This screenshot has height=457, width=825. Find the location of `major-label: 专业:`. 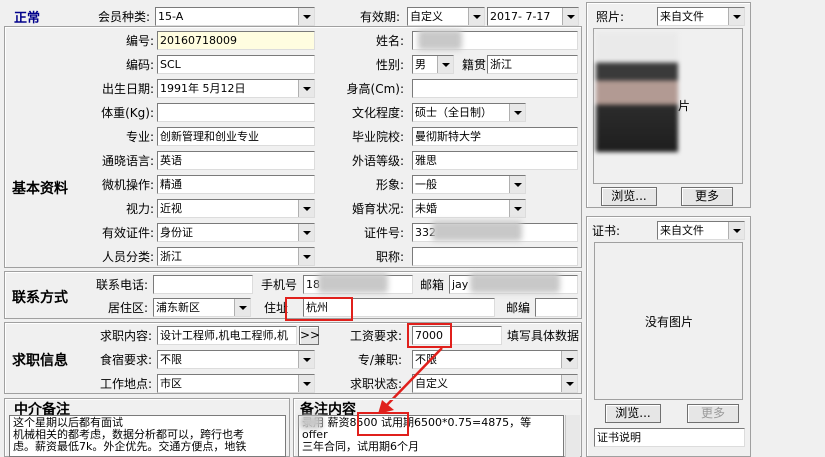

major-label: 专业: is located at coordinates (139, 137).